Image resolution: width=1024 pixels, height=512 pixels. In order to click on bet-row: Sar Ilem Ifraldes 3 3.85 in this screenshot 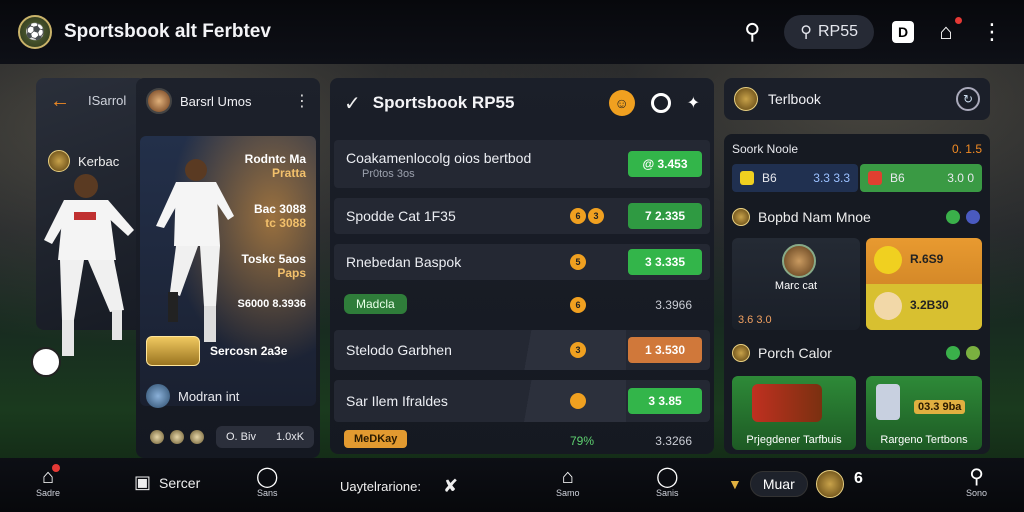, I will do `click(522, 401)`.